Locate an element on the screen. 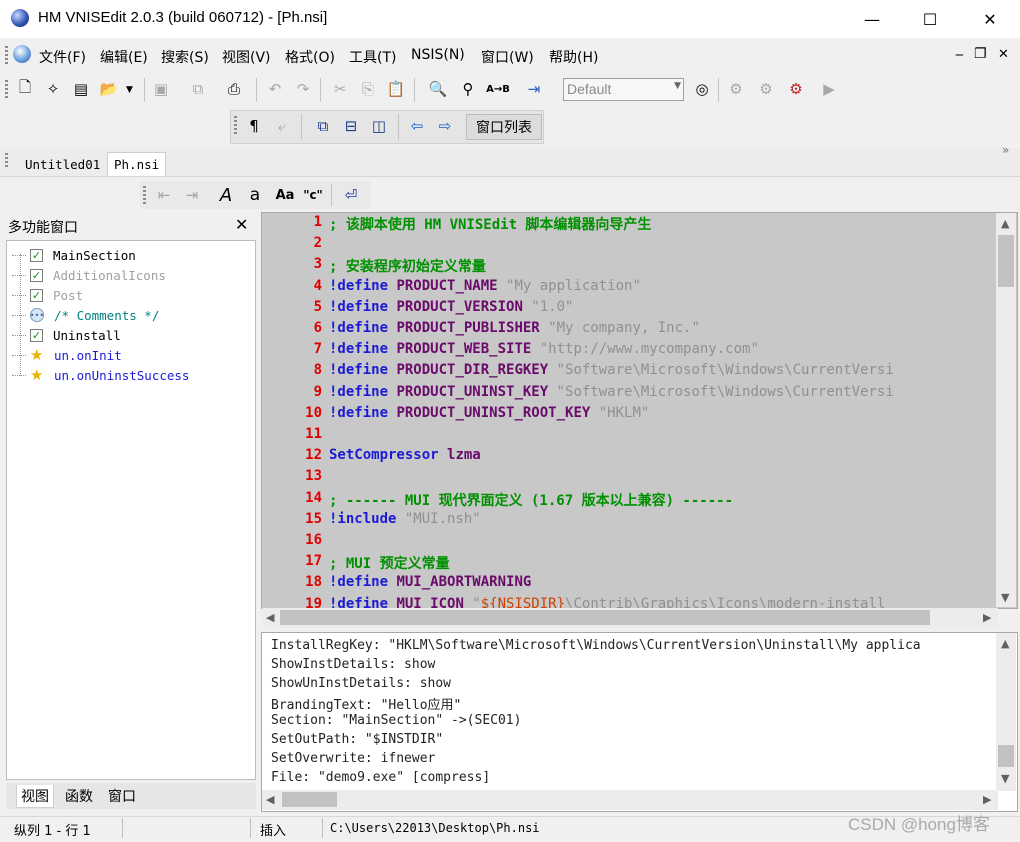 This screenshot has width=1020, height=842. new-file-icon: 🗋 is located at coordinates (25, 89).